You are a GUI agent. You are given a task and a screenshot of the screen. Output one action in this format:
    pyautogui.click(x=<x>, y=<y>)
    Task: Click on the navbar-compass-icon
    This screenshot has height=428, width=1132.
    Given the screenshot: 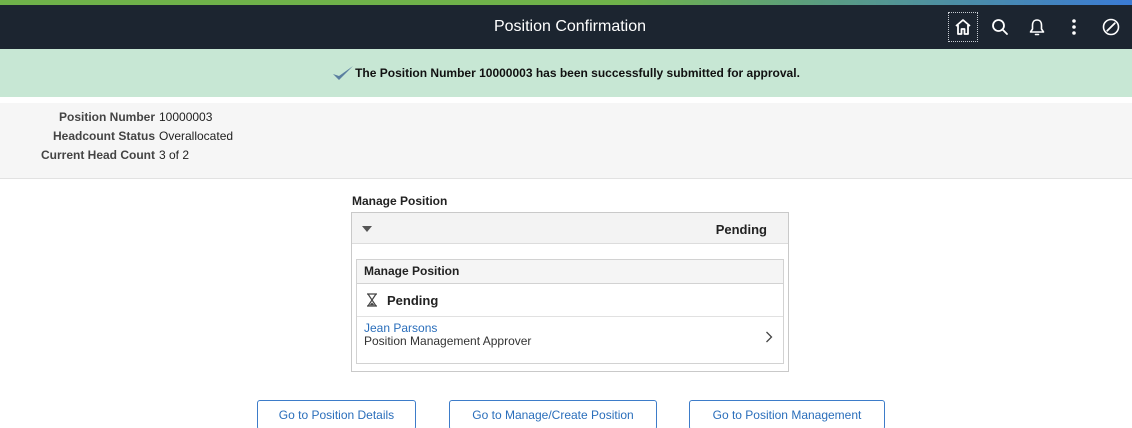 What is the action you would take?
    pyautogui.click(x=1111, y=27)
    